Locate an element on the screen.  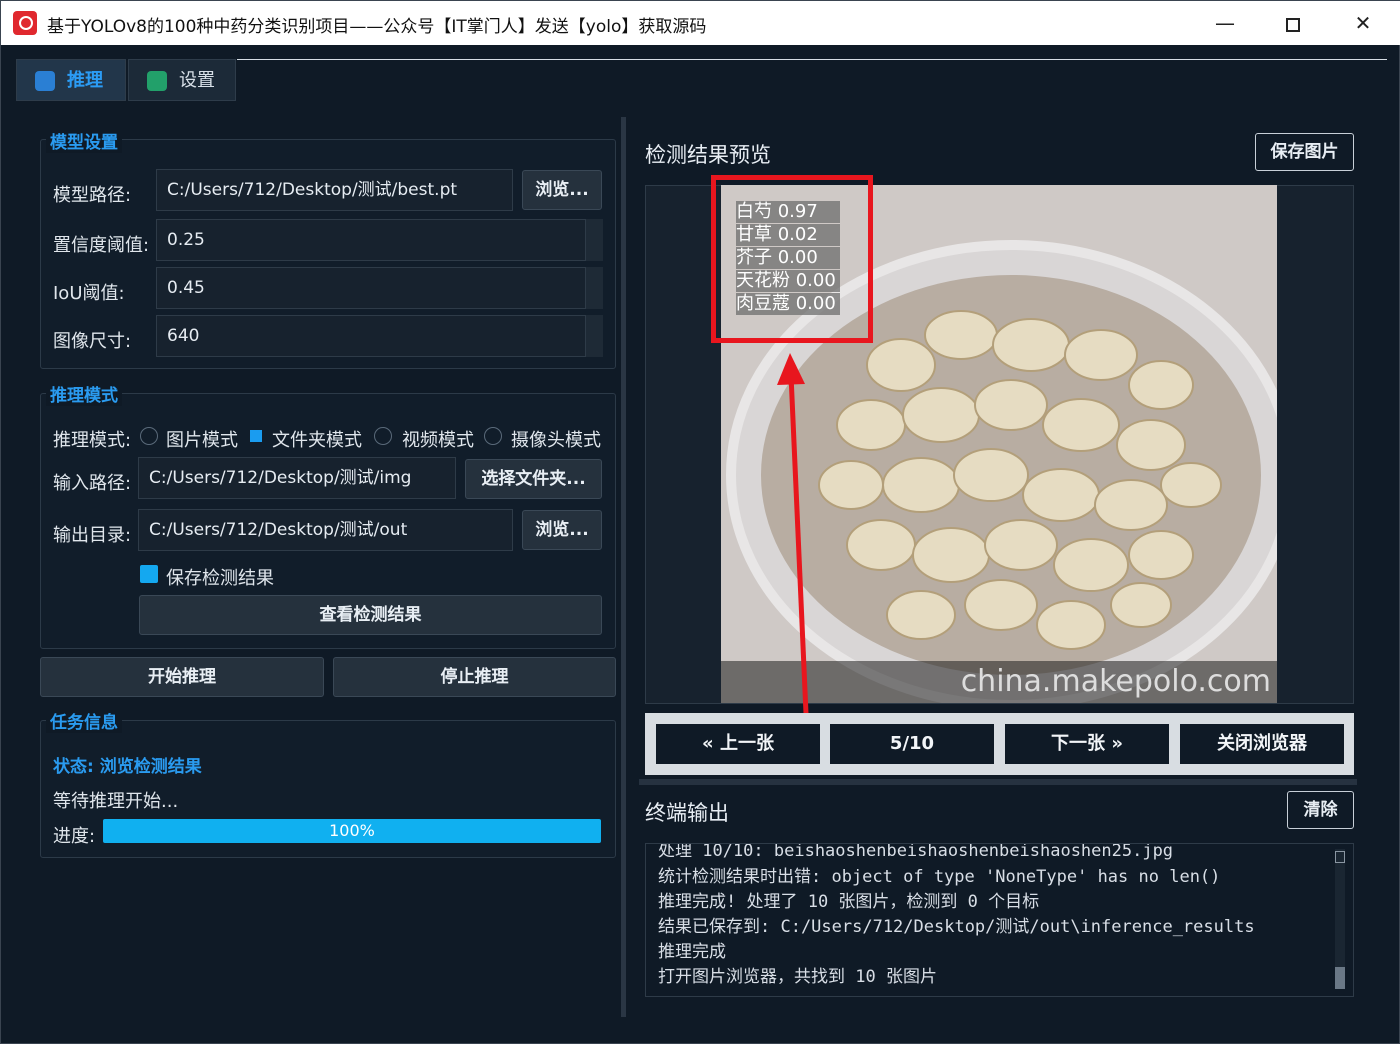
conf-spin-buttons is located at coordinates (594, 240).